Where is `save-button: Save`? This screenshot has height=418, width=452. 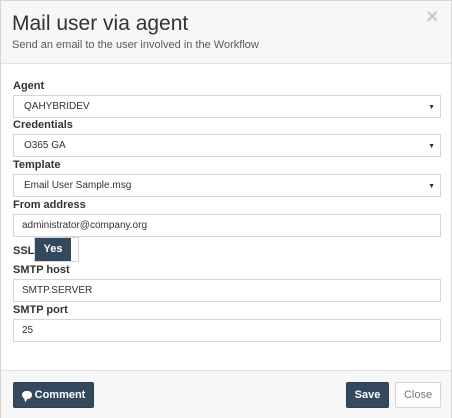
save-button: Save is located at coordinates (367, 395).